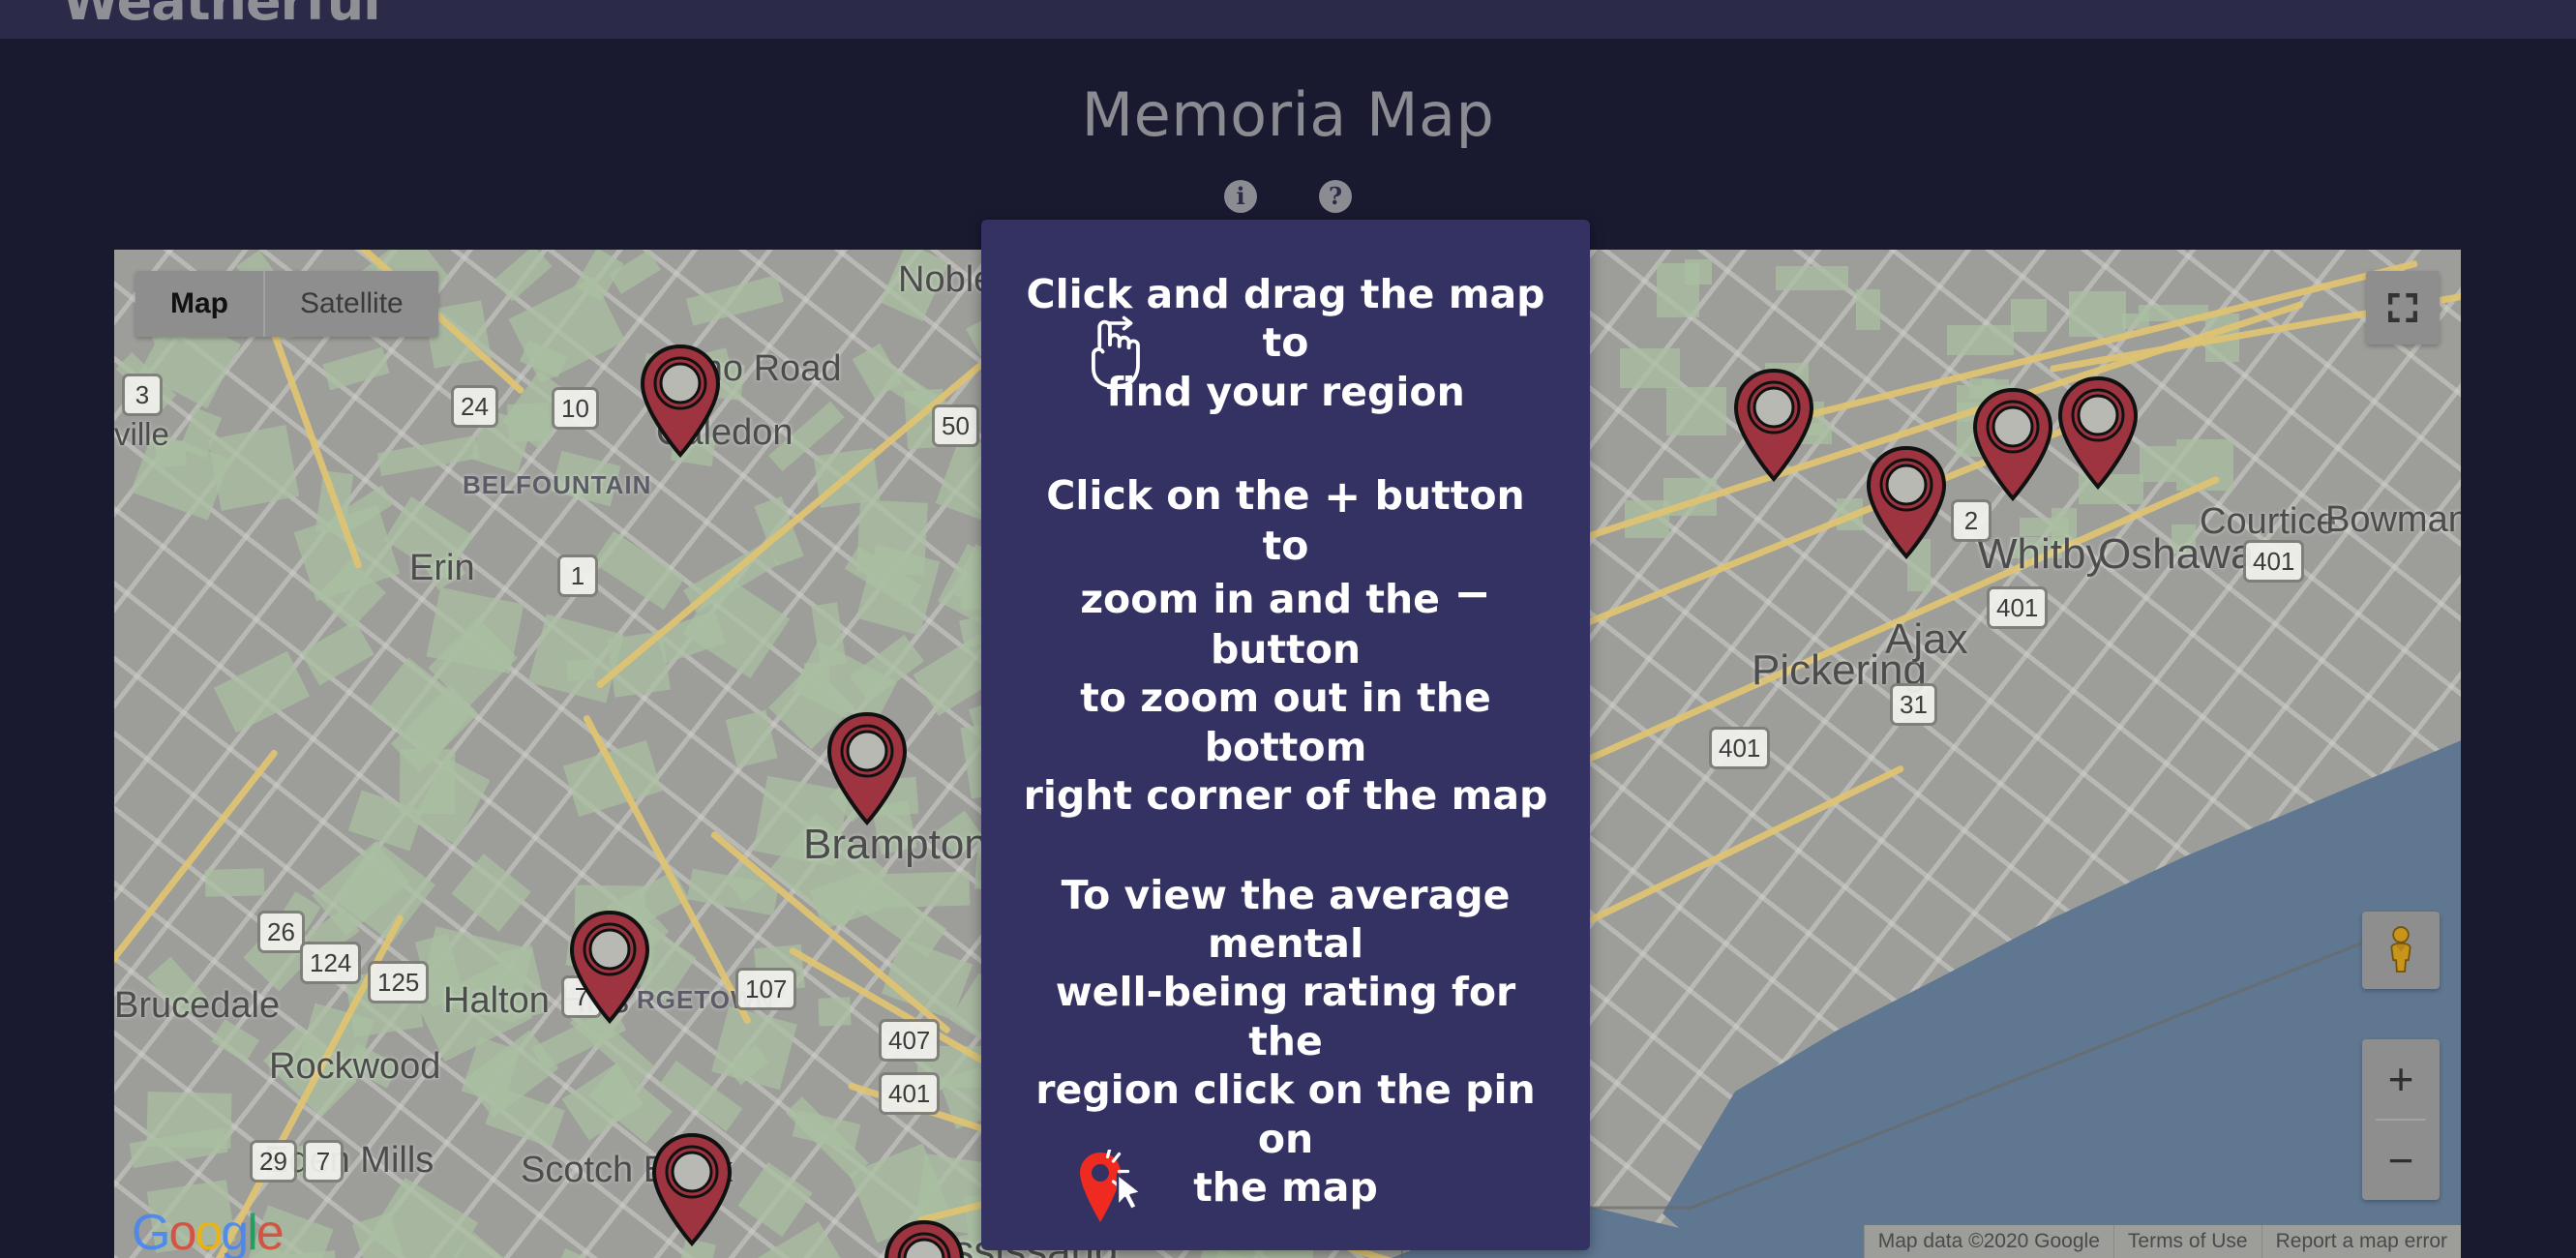 This screenshot has height=1258, width=2576. I want to click on drag-hand-icon, so click(1116, 352).